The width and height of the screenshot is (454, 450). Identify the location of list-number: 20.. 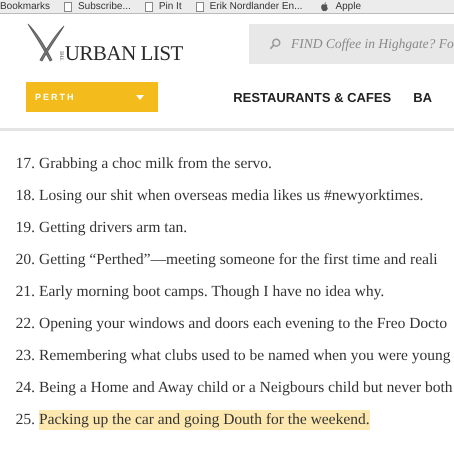
(25, 260).